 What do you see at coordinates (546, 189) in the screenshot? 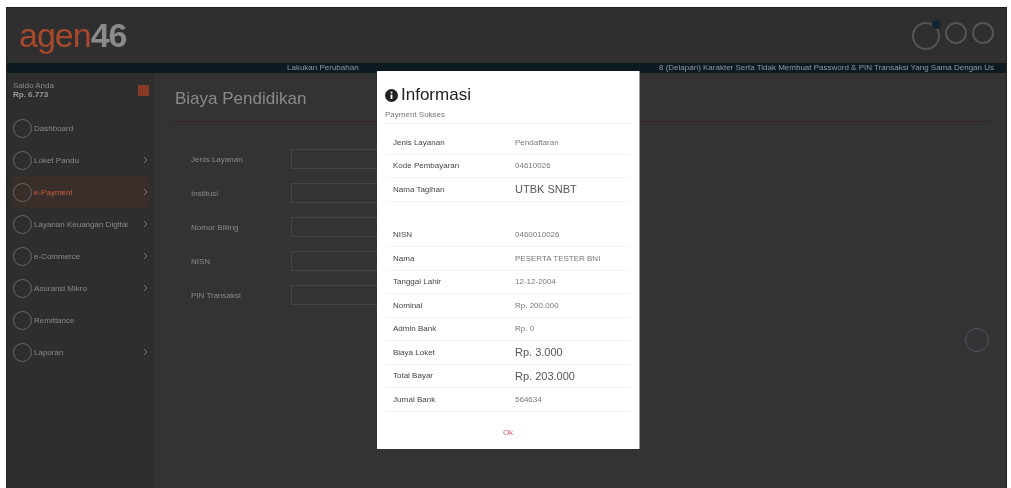
I see `detail-value: UTBK SNBT` at bounding box center [546, 189].